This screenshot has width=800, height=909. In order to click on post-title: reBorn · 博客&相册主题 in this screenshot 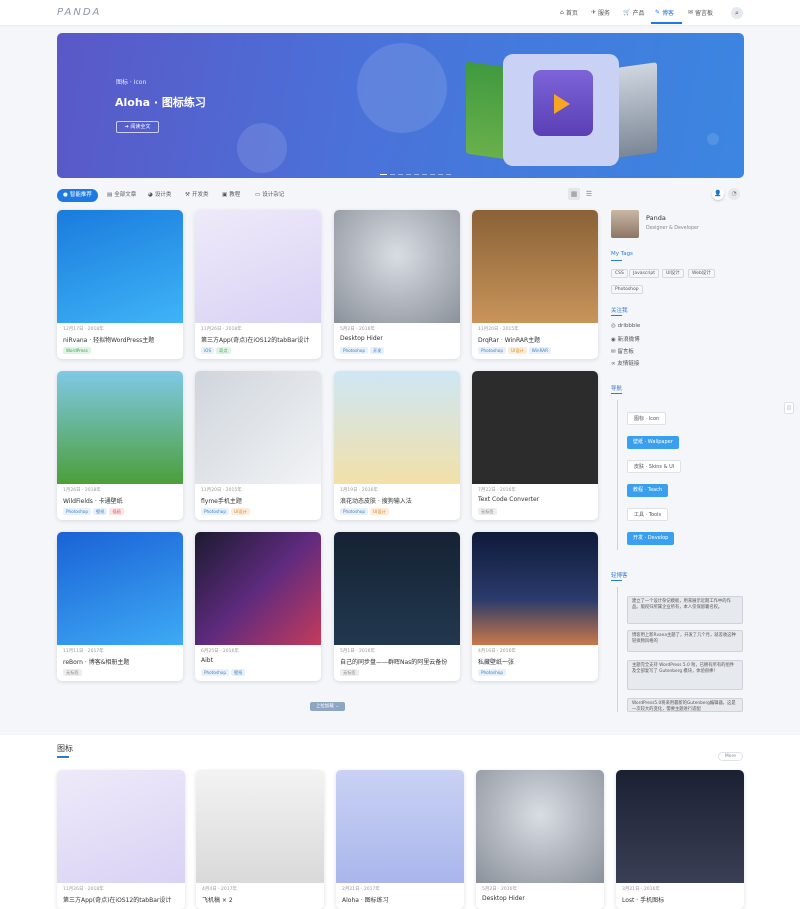, I will do `click(121, 661)`.